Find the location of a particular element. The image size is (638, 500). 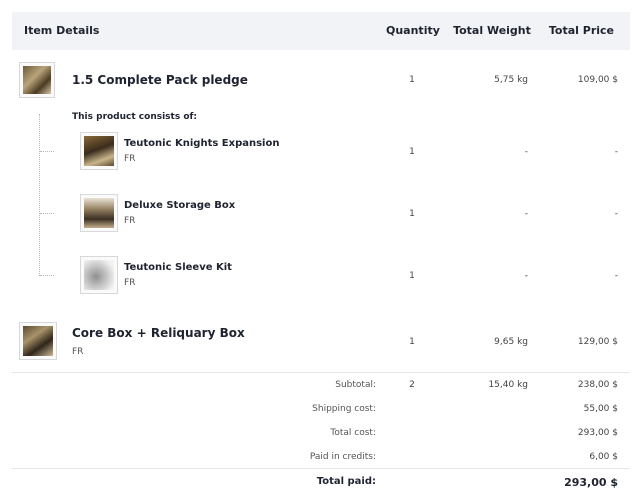

consists-of-label: This product consists of: is located at coordinates (135, 117).